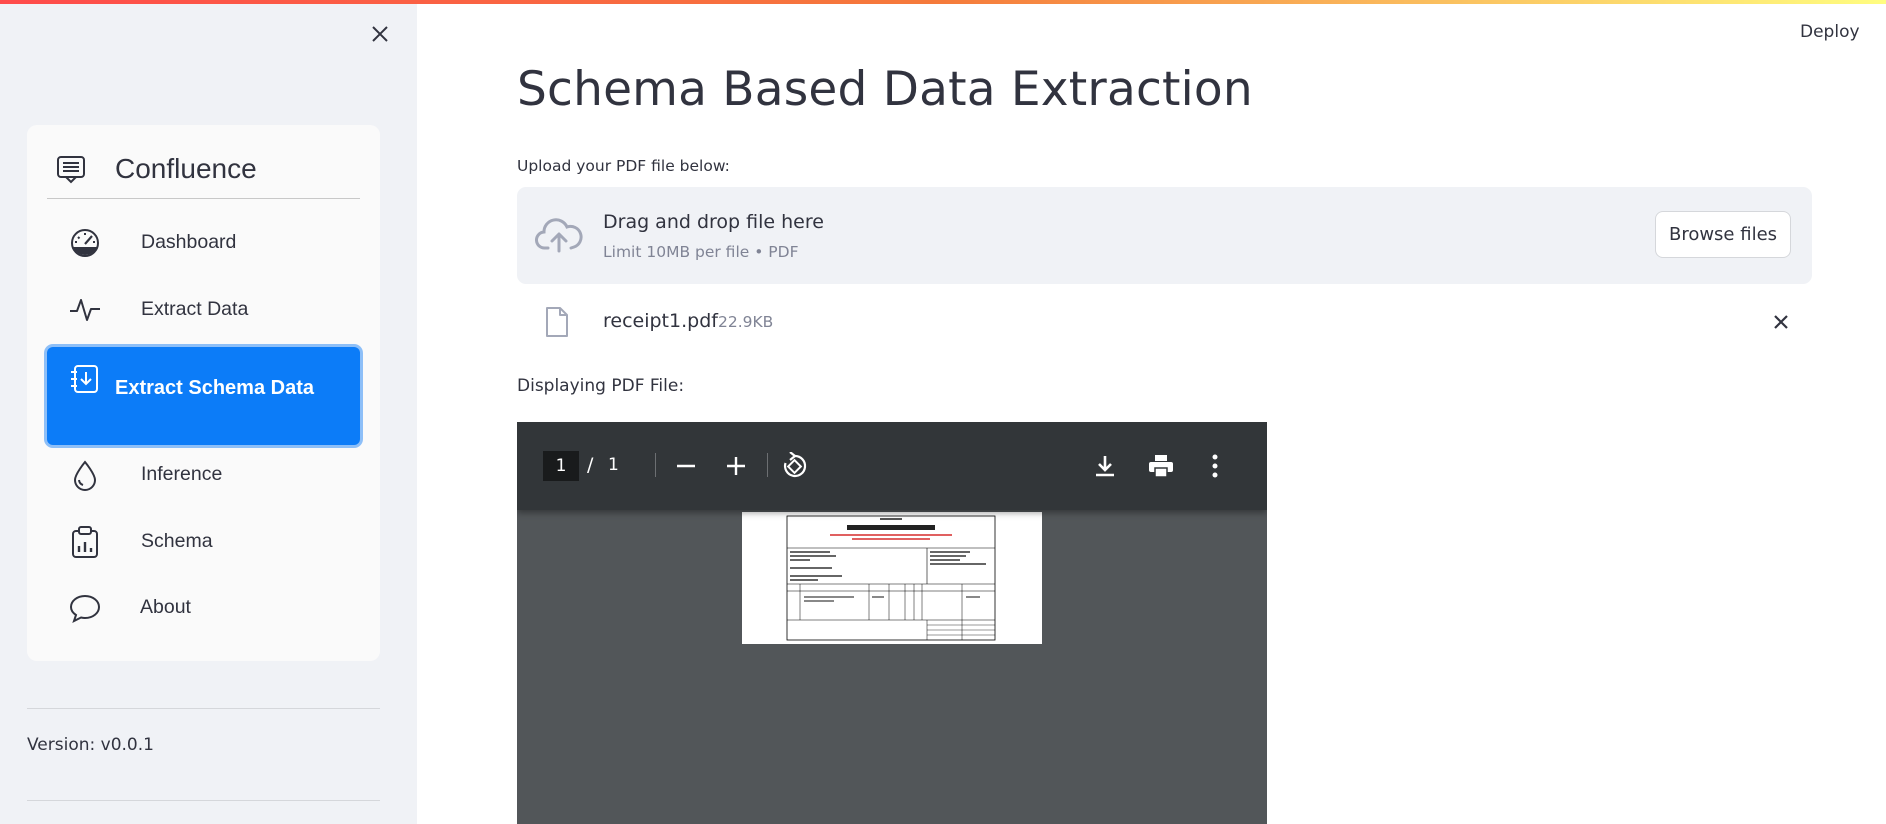 The image size is (1886, 824). I want to click on nav-item-schema: Schema, so click(203, 541).